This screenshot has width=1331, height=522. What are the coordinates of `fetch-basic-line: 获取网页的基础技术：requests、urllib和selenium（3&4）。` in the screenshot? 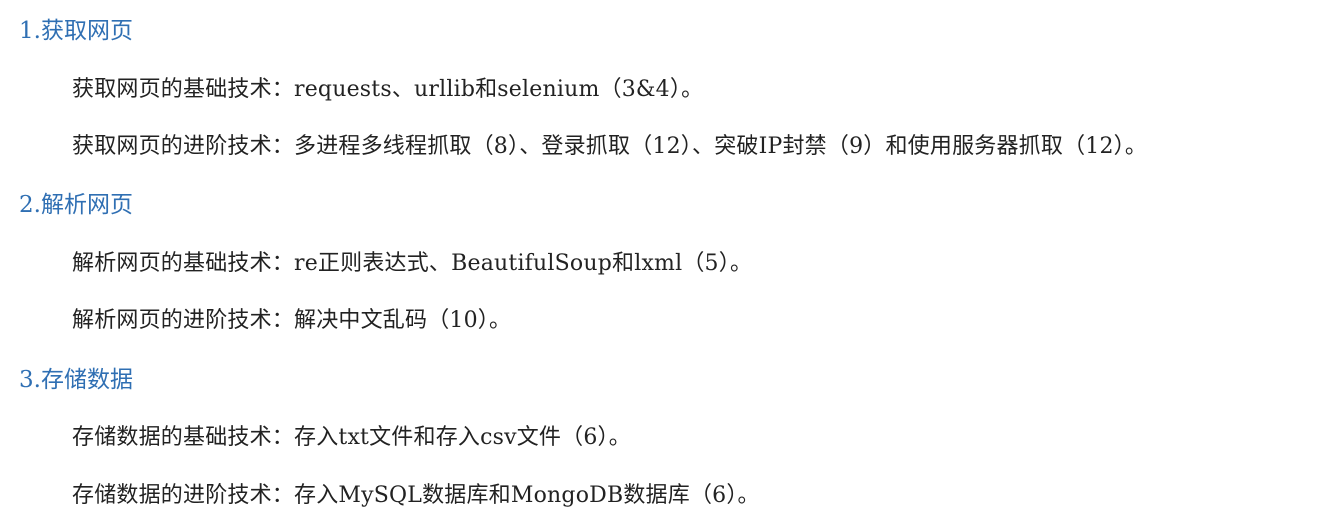 It's located at (388, 89).